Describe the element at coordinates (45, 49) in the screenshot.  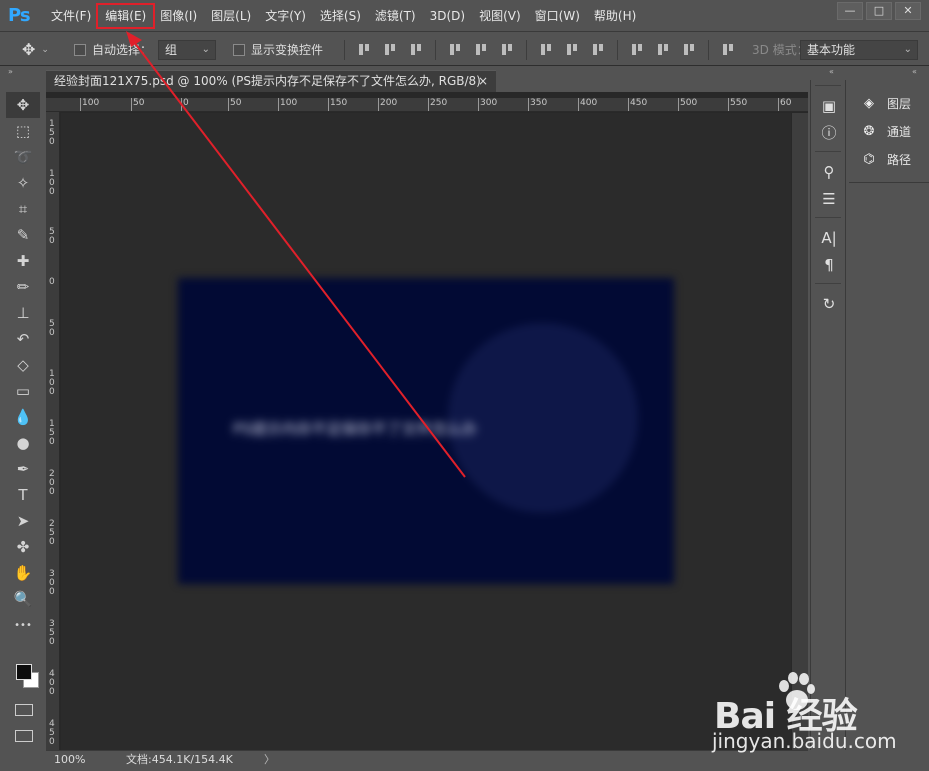
I see `chevron-down-icon: ⌄` at that location.